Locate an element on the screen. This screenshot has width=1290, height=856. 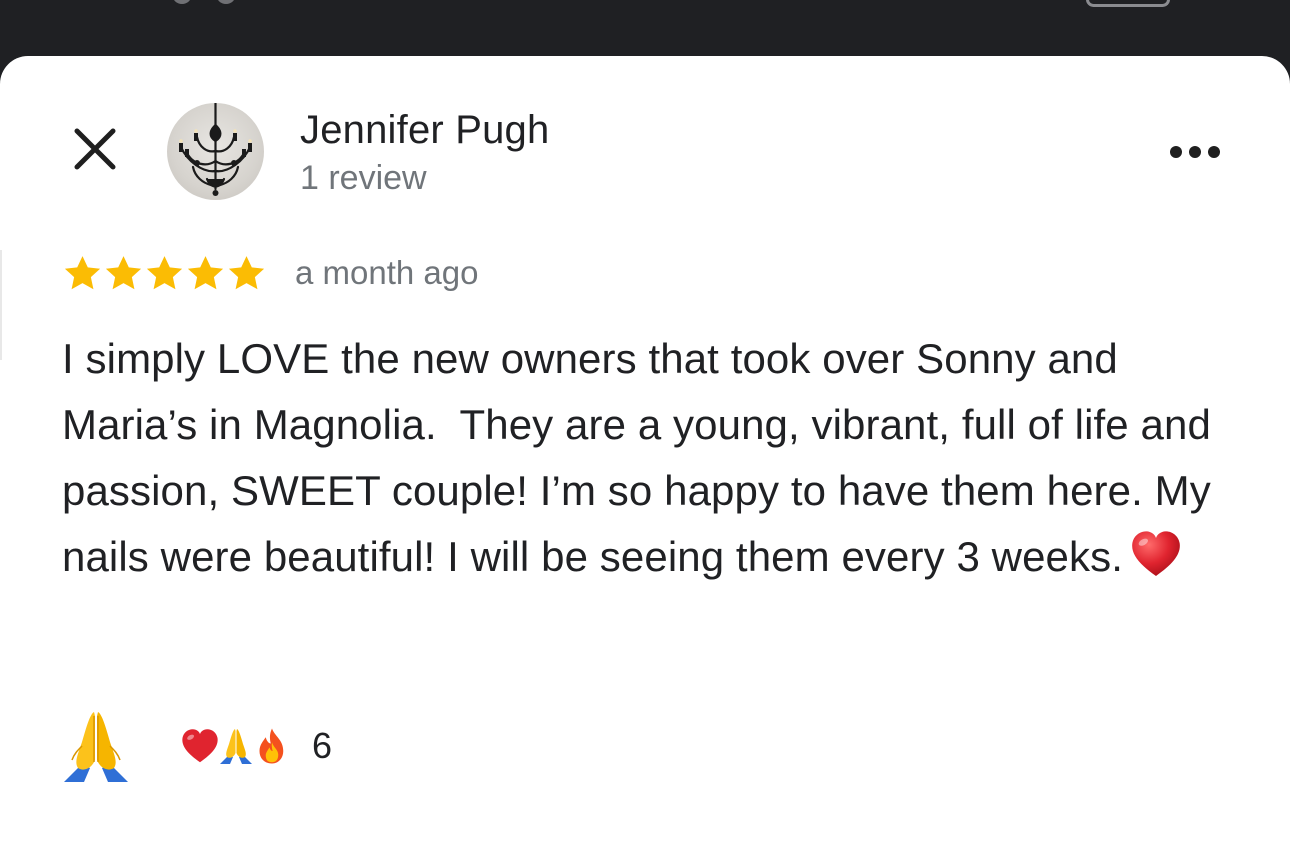
fire-emoji-icon is located at coordinates (271, 746).